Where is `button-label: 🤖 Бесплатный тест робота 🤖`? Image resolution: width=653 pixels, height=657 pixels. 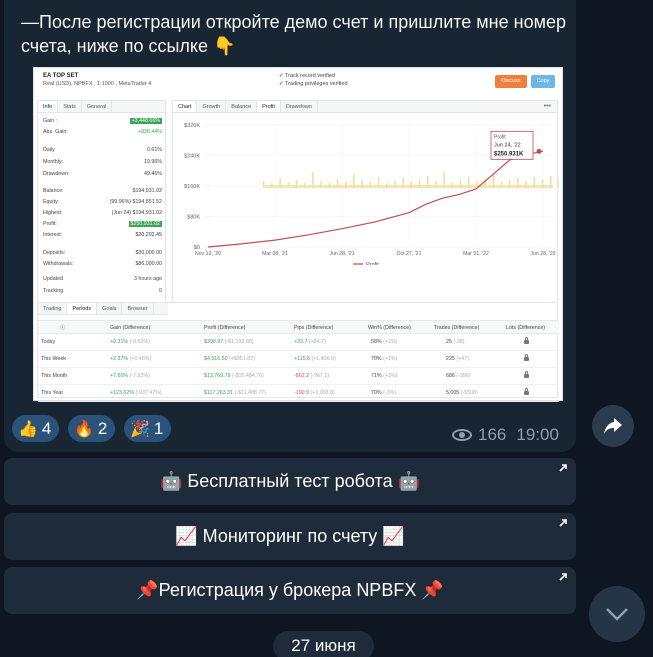
button-label: 🤖 Бесплатный тест робота 🤖 is located at coordinates (290, 481).